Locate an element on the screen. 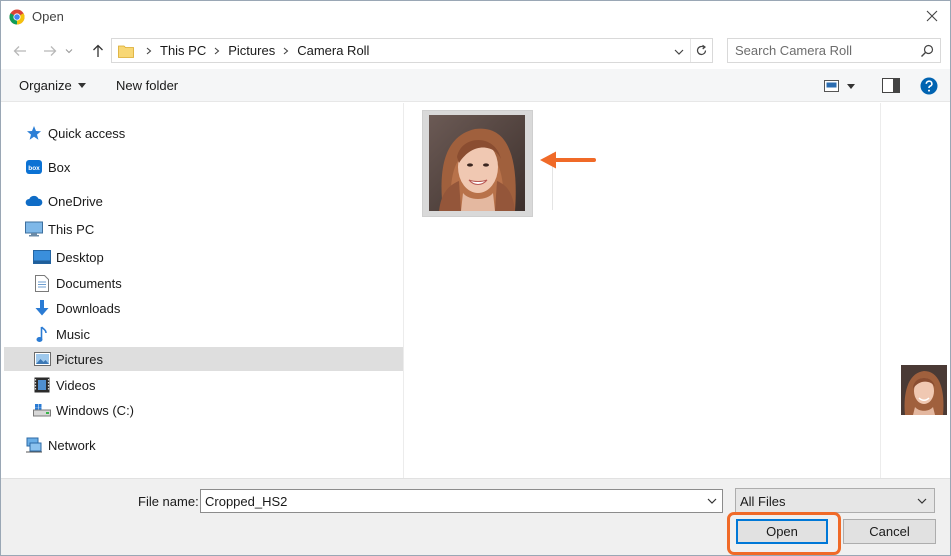 This screenshot has width=951, height=556. svg-text: box is located at coordinates (34, 168).